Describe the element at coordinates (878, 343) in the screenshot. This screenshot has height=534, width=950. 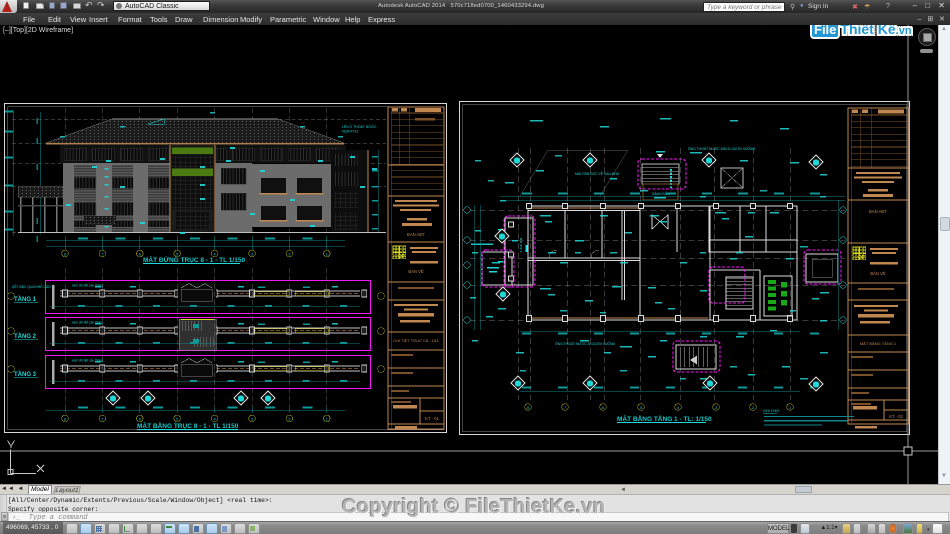
I see `svg-text: MẶT BẰNG TẦNG 1` at that location.